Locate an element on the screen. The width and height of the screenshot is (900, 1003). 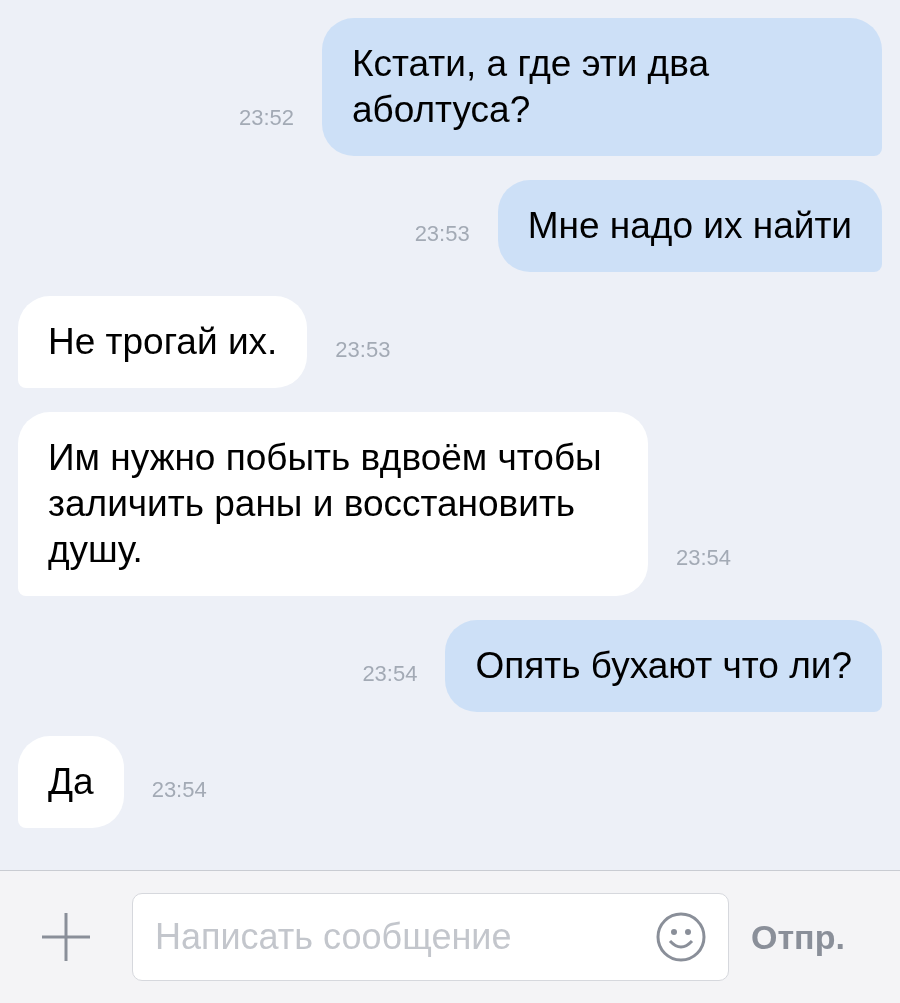
message-bubble: Кстати, а где эти два аболтуса? is located at coordinates (602, 87).